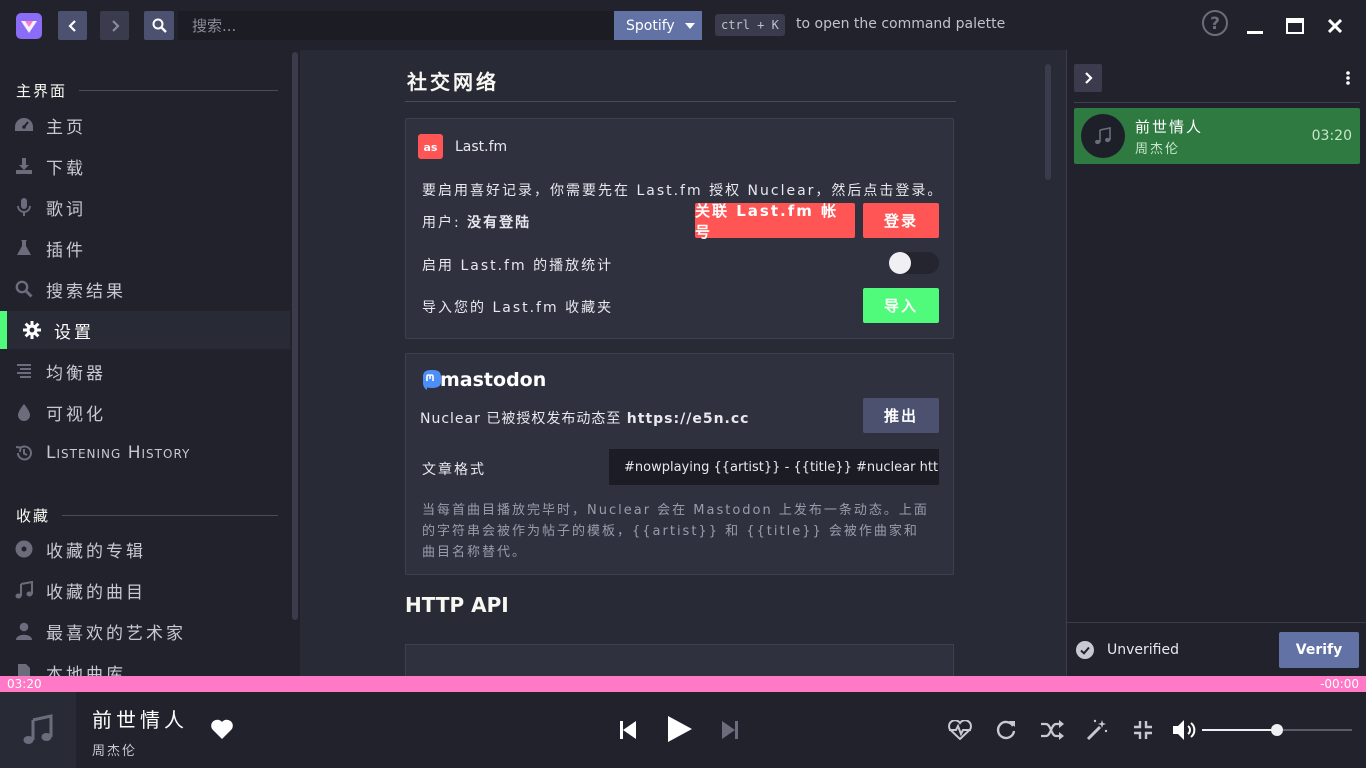 Image resolution: width=1366 pixels, height=768 pixels. I want to click on sidebar-item-label: 下载, so click(66, 168).